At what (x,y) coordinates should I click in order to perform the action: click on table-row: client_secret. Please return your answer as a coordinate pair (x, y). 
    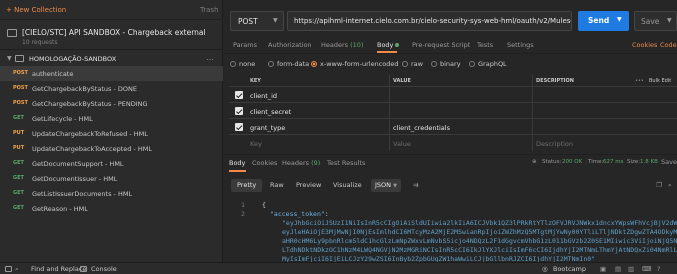
    Looking at the image, I should click on (453, 111).